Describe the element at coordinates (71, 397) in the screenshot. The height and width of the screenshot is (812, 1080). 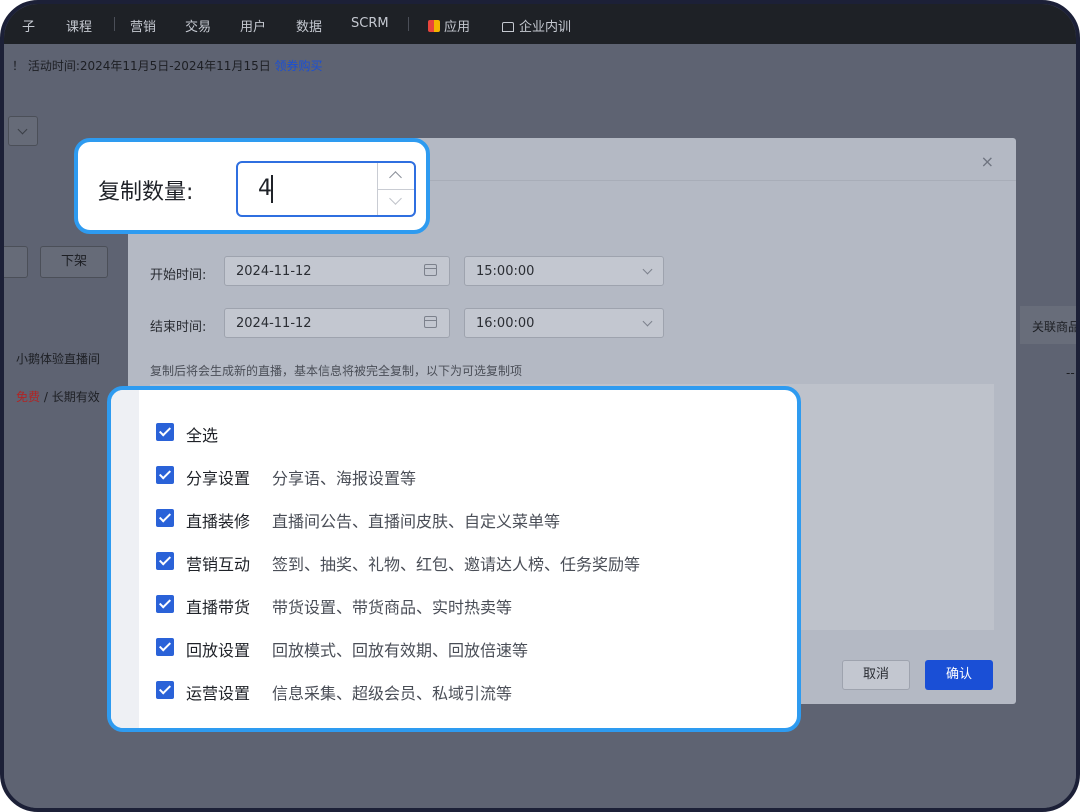
I see `validity: / 长期有效` at that location.